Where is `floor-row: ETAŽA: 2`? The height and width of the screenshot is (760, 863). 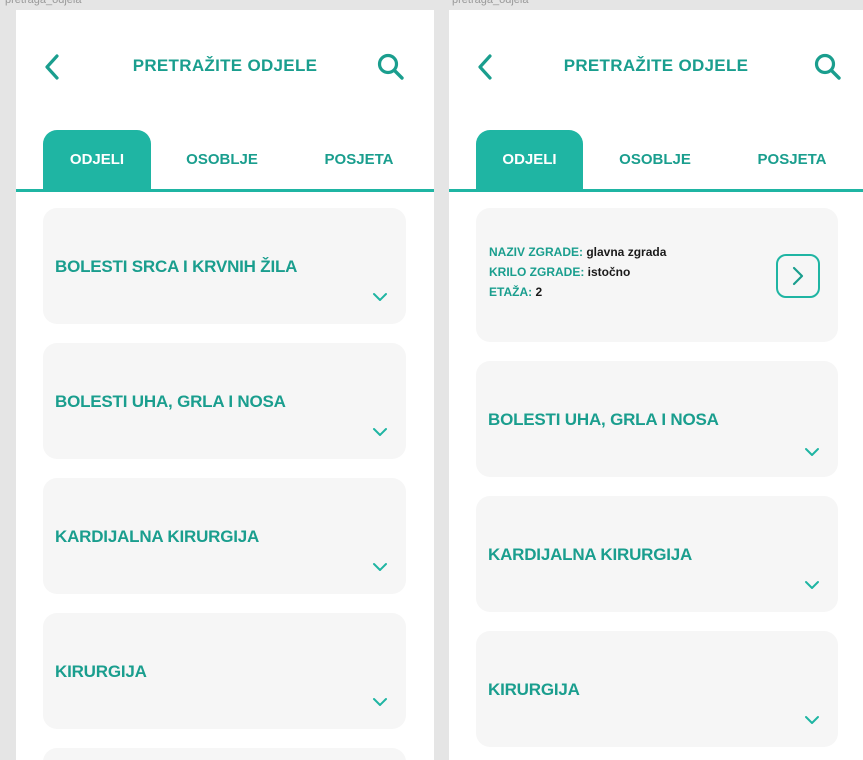
floor-row: ETAŽA: 2 is located at coordinates (515, 292).